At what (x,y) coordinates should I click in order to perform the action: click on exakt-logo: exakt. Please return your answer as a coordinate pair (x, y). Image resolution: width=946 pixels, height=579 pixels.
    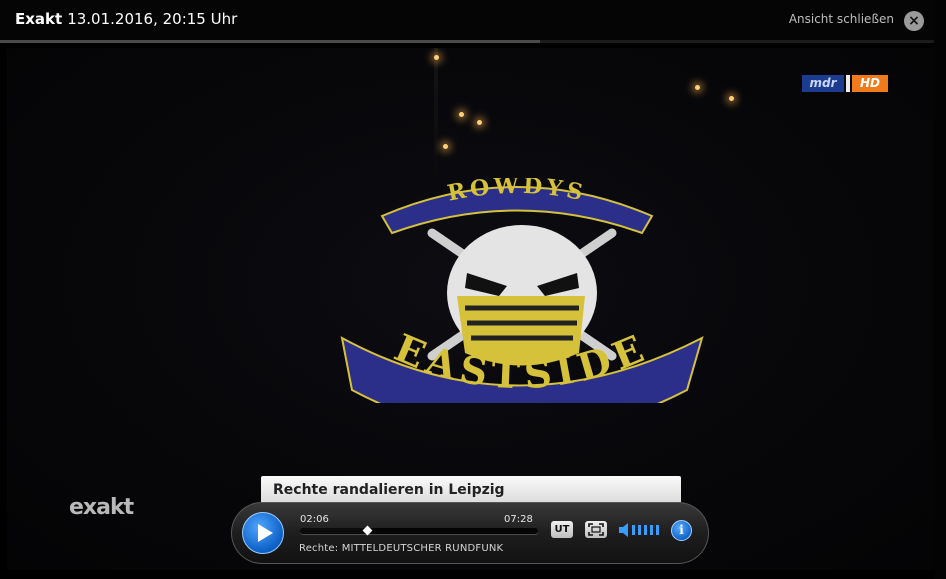
    Looking at the image, I should click on (101, 507).